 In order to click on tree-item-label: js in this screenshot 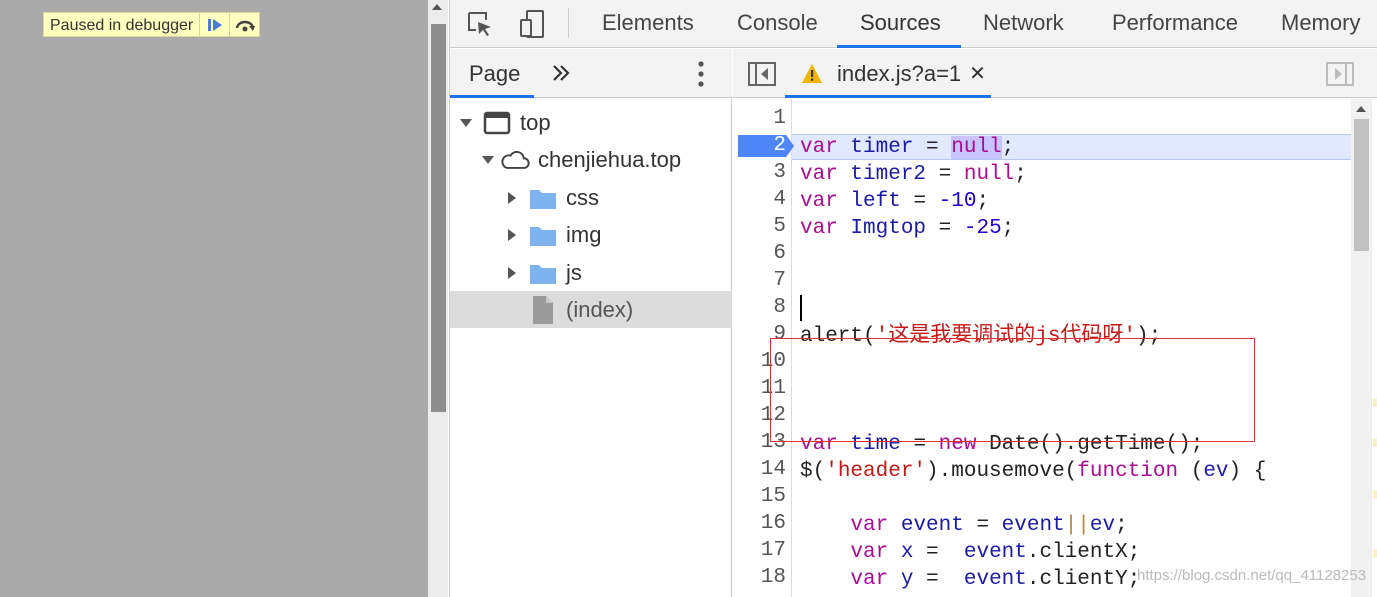, I will do `click(574, 272)`.